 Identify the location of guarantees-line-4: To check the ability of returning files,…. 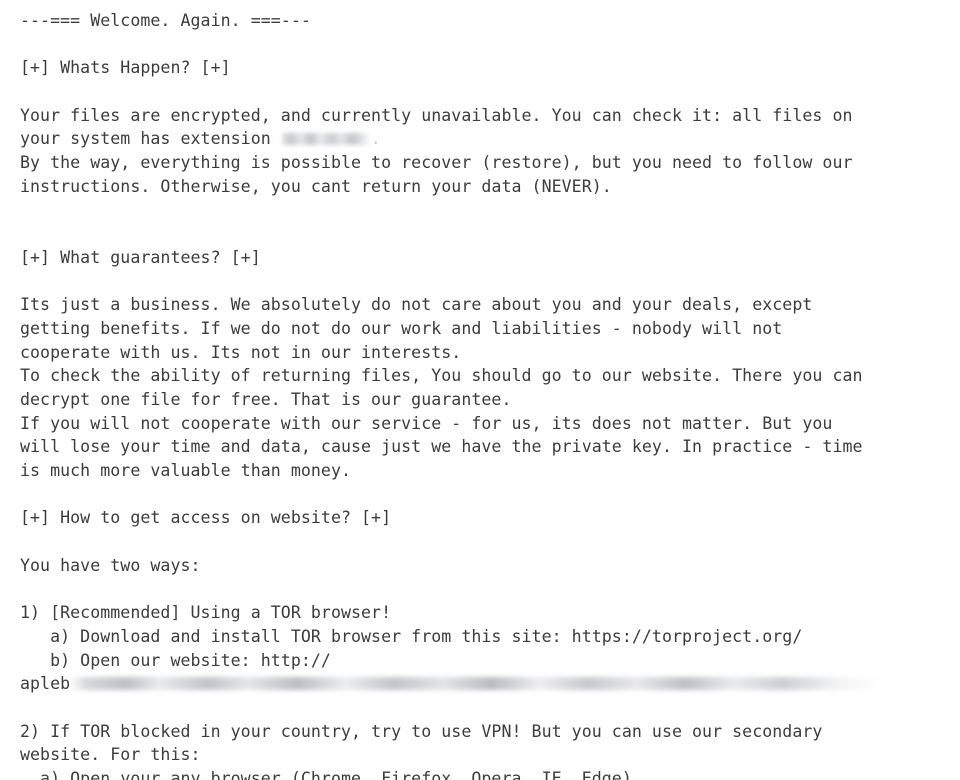
(441, 376).